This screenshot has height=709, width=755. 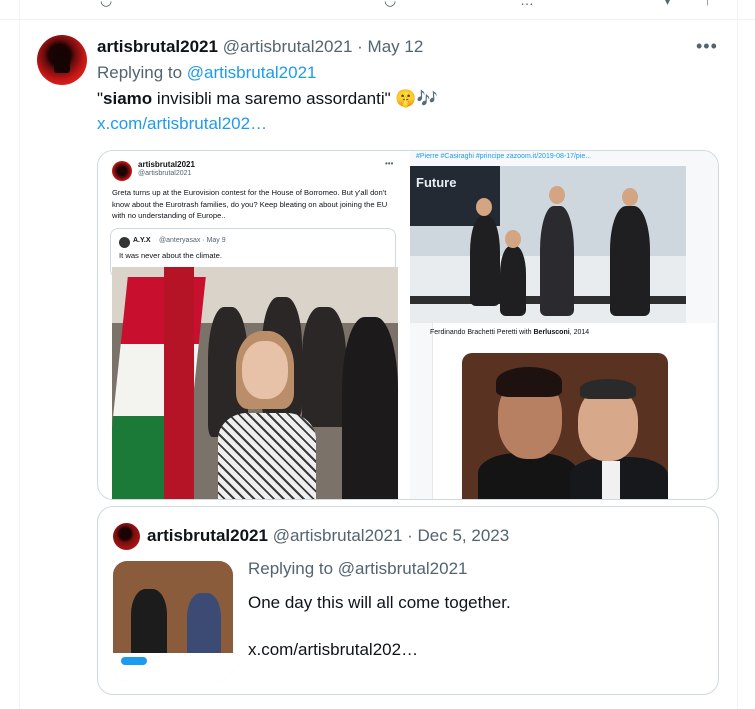 What do you see at coordinates (391, 535) in the screenshot?
I see `quoted-handle-date: @artisbrutal2021 · Dec 5, 2023` at bounding box center [391, 535].